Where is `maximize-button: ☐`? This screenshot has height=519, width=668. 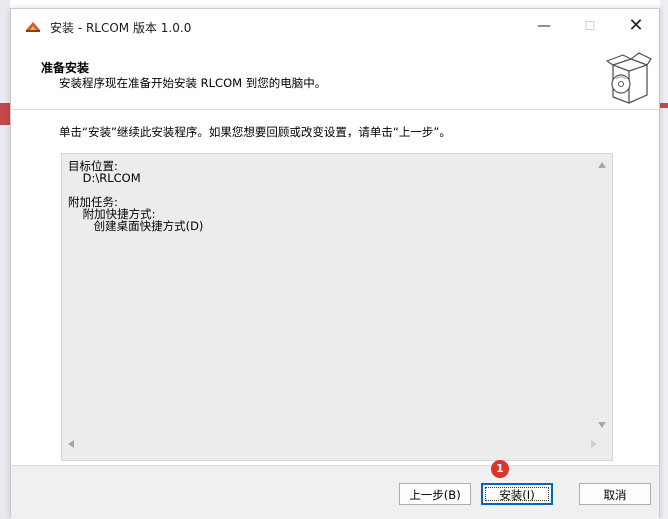 maximize-button: ☐ is located at coordinates (590, 26).